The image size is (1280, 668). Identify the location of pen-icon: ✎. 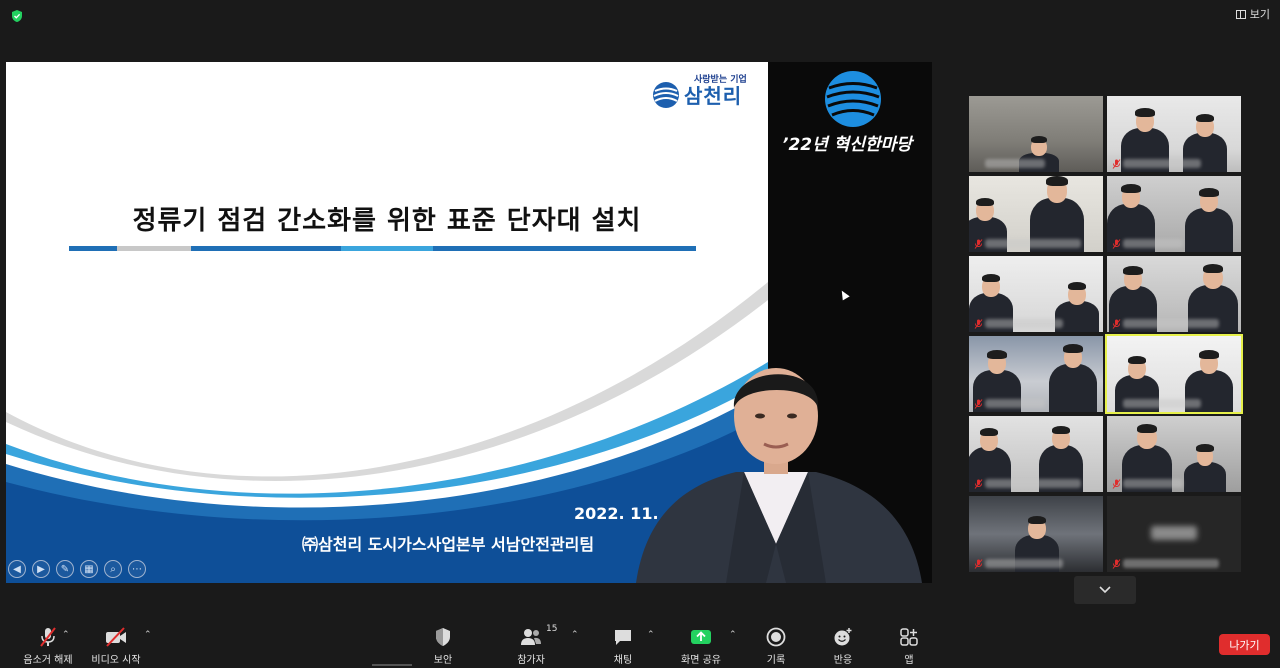
(65, 569).